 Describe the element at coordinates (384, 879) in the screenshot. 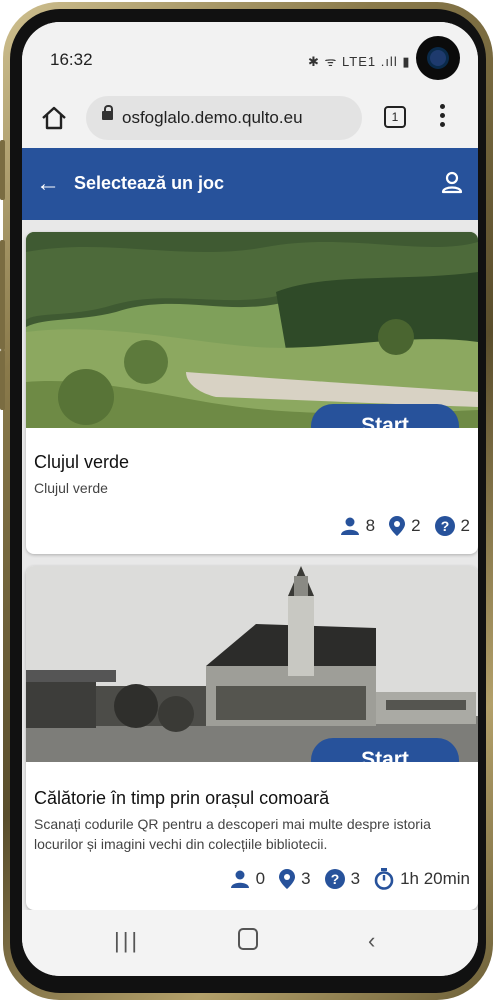

I see `stopwatch-icon` at that location.